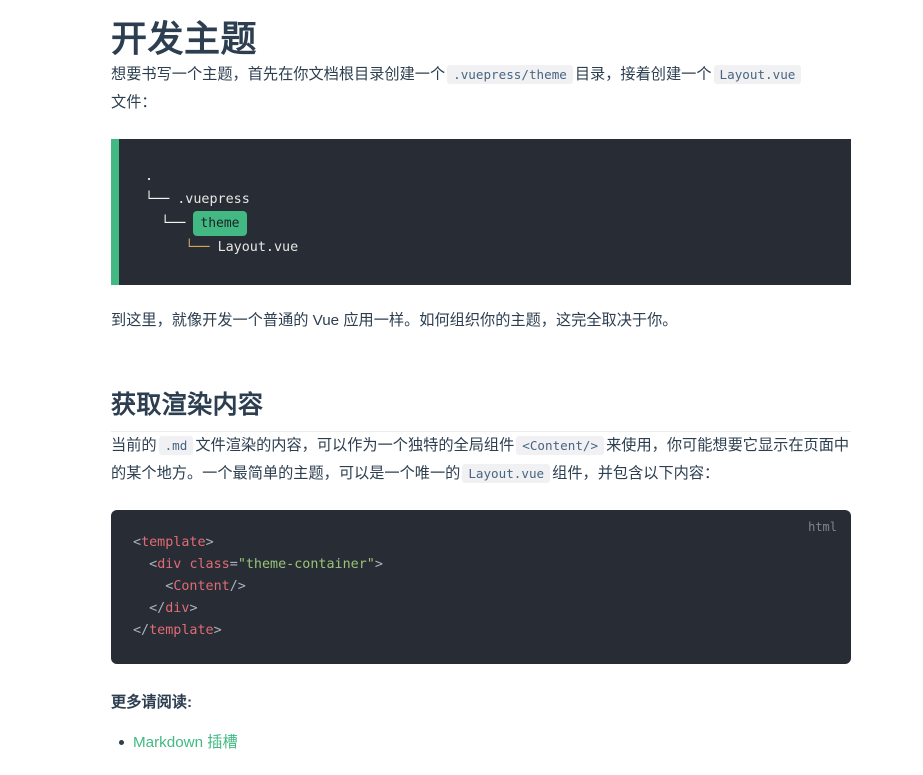 The height and width of the screenshot is (775, 923). I want to click on tree-line-theme: └── theme, so click(485, 223).